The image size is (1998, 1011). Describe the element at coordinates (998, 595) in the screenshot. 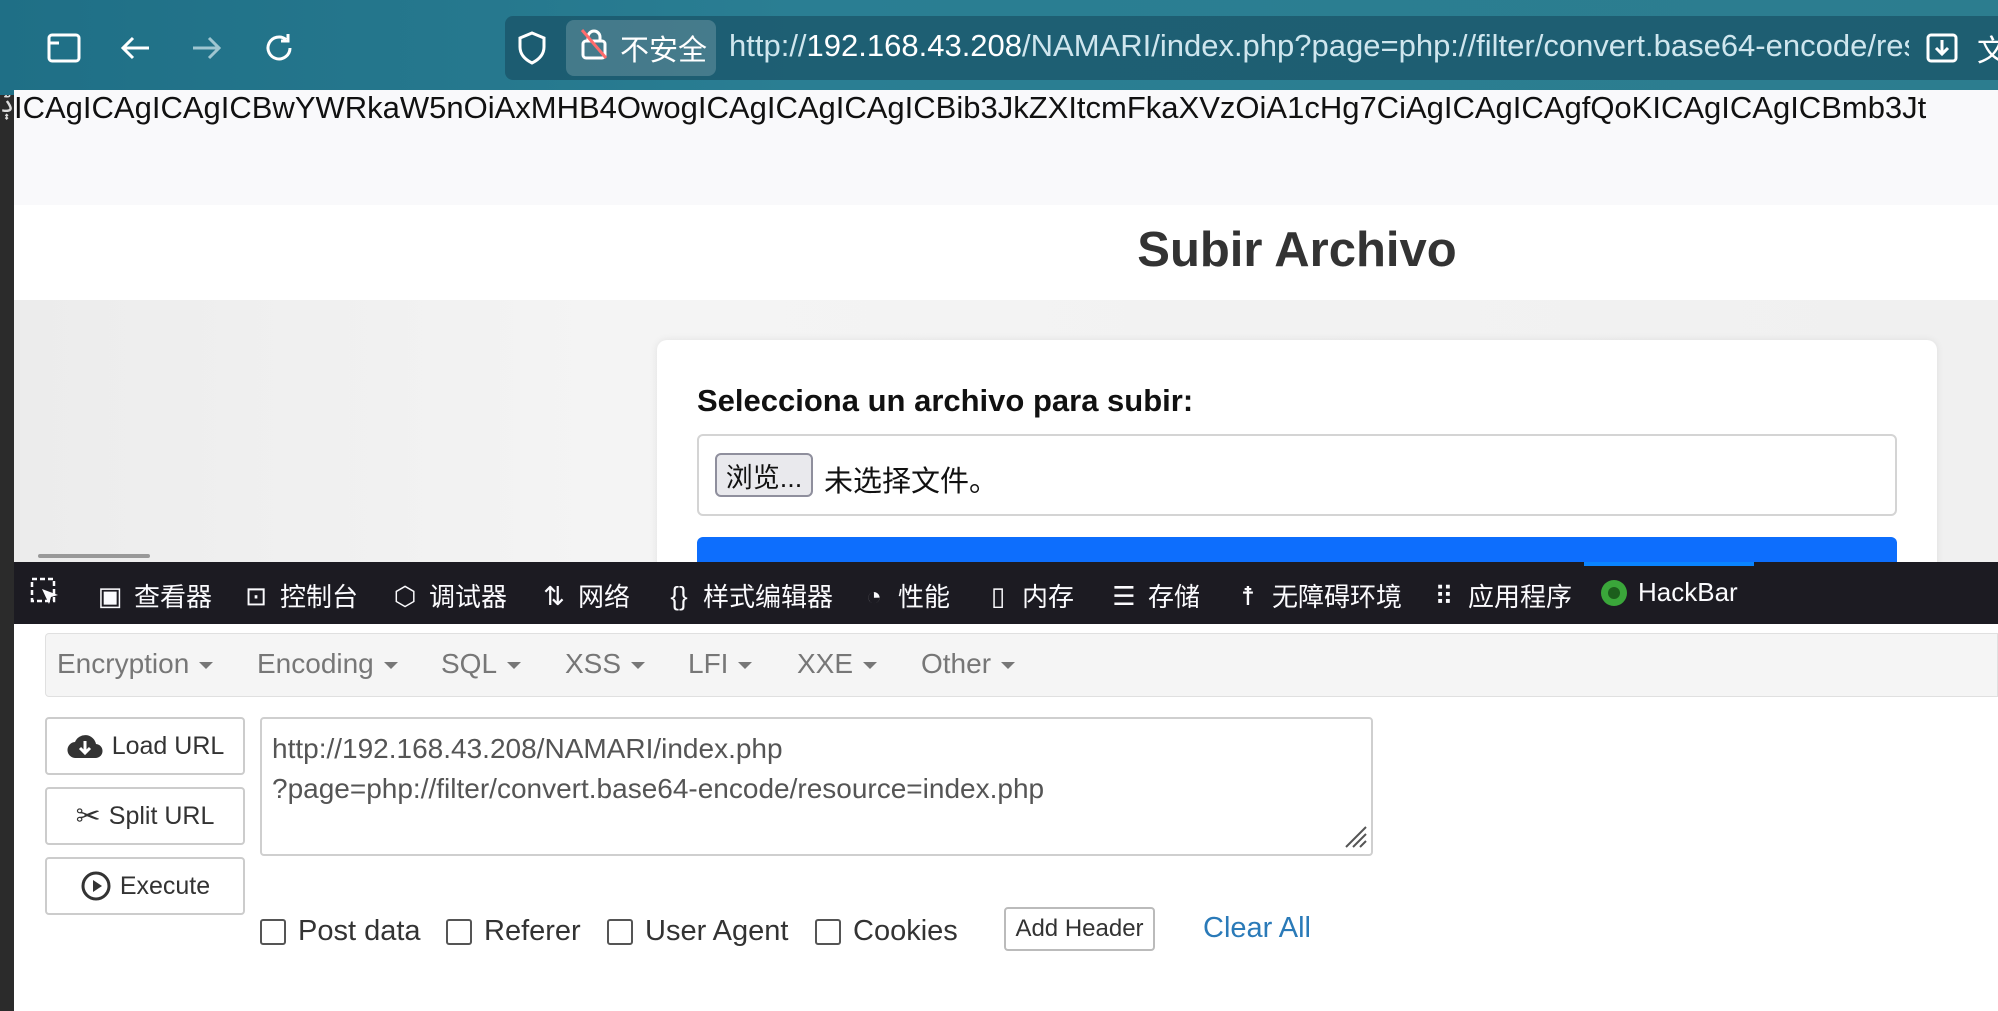

I see `memory-icon: ▯` at that location.